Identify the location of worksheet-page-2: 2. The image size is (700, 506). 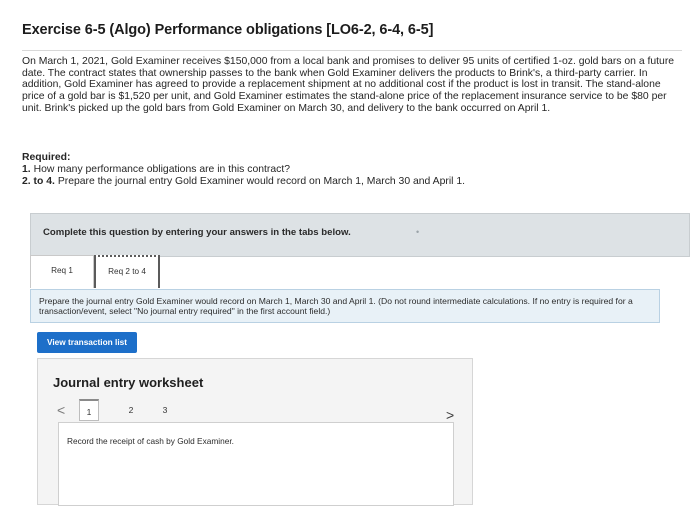
(131, 410).